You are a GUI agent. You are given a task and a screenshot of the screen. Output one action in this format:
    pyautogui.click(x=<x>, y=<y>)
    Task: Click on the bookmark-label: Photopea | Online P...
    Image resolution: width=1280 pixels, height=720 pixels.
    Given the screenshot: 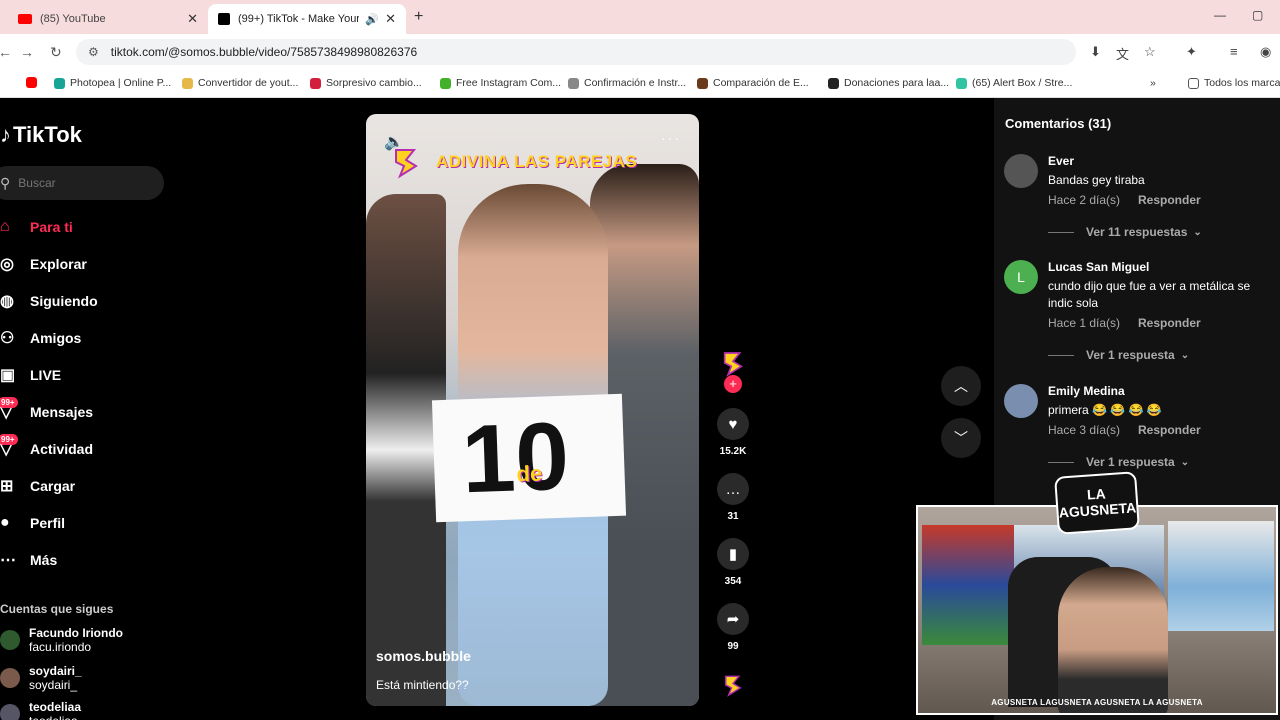 What is the action you would take?
    pyautogui.click(x=121, y=83)
    